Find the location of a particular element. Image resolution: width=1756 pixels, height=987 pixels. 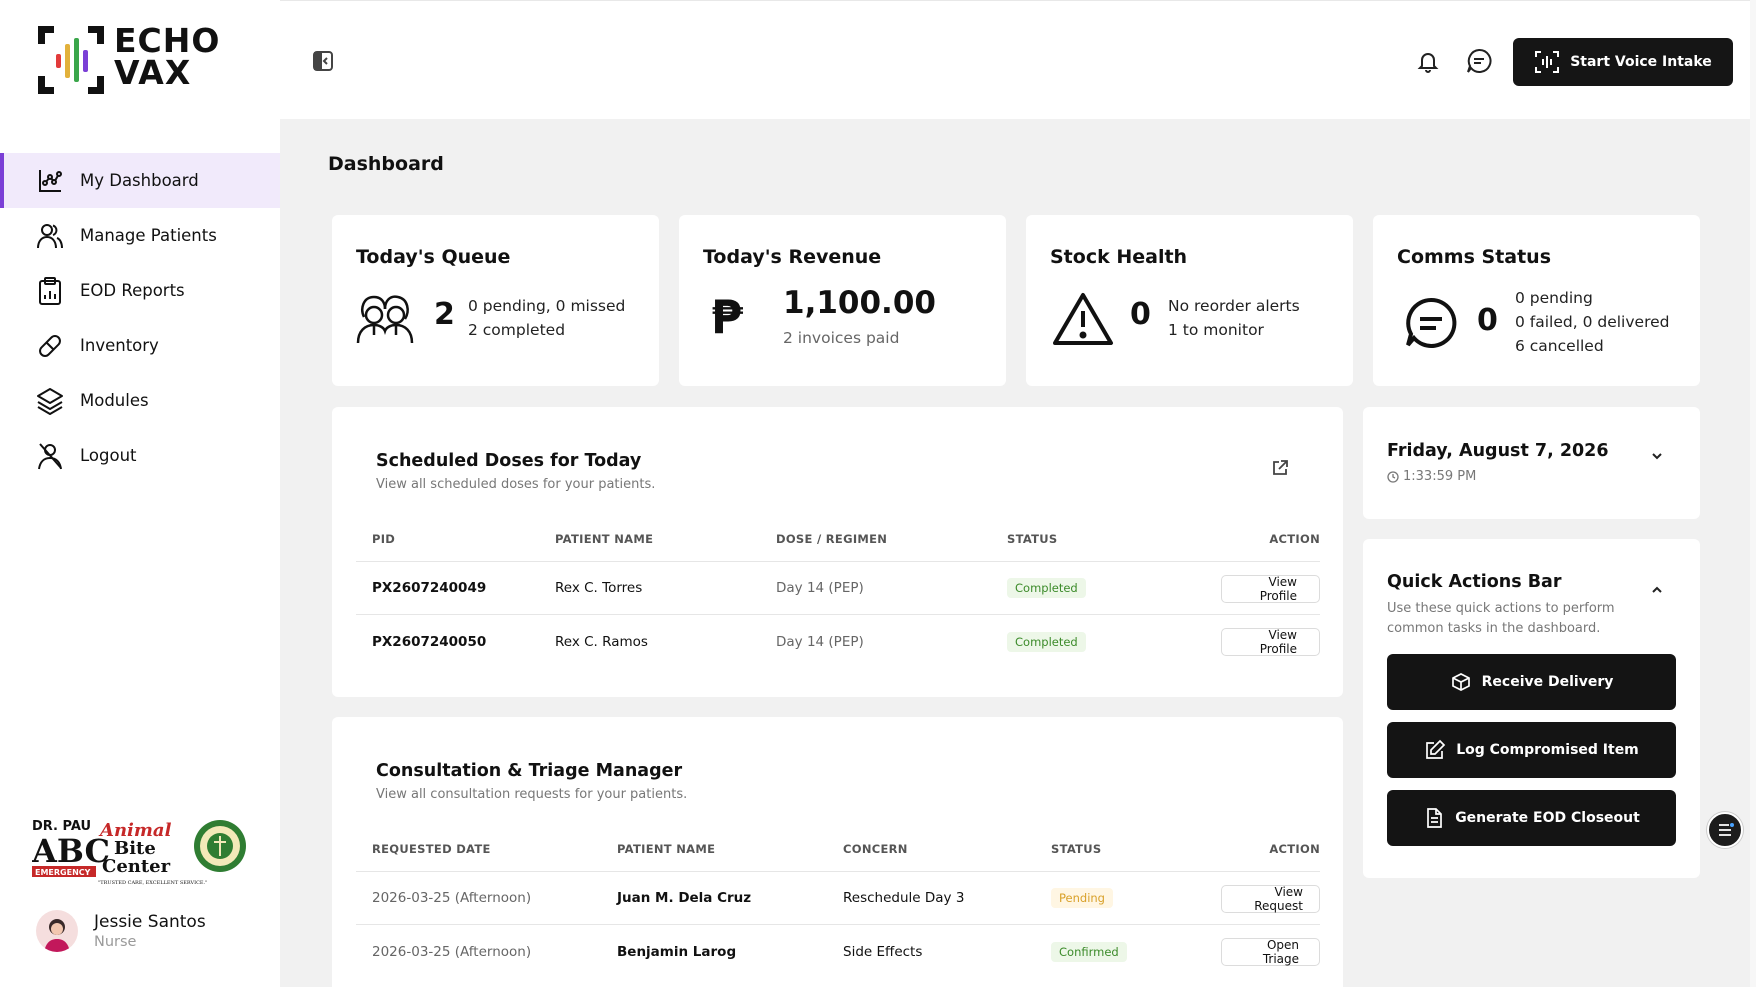

edit-icon is located at coordinates (1436, 749).